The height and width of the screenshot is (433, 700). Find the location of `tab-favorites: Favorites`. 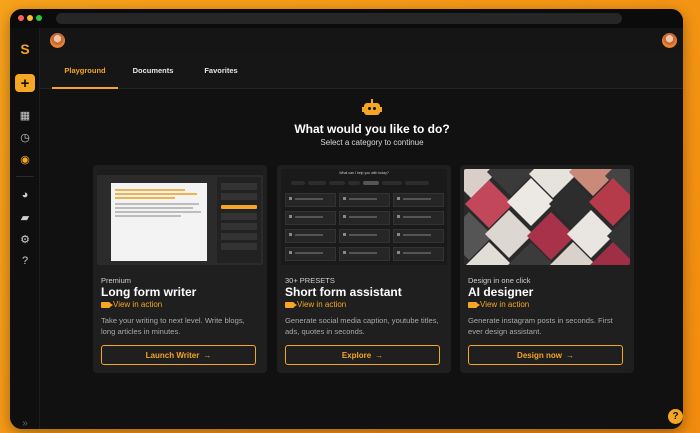

tab-favorites: Favorites is located at coordinates (221, 71).